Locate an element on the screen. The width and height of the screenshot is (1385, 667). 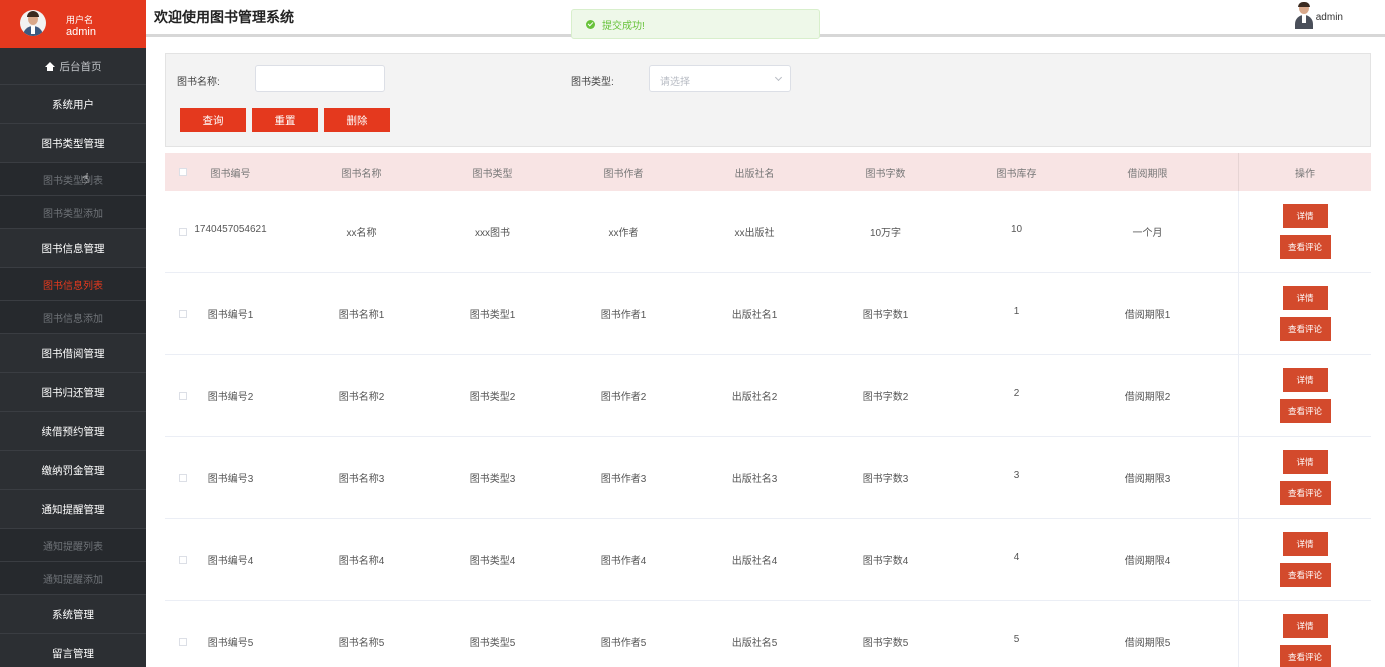
table-cell: 借阅期限3 is located at coordinates (1147, 479).